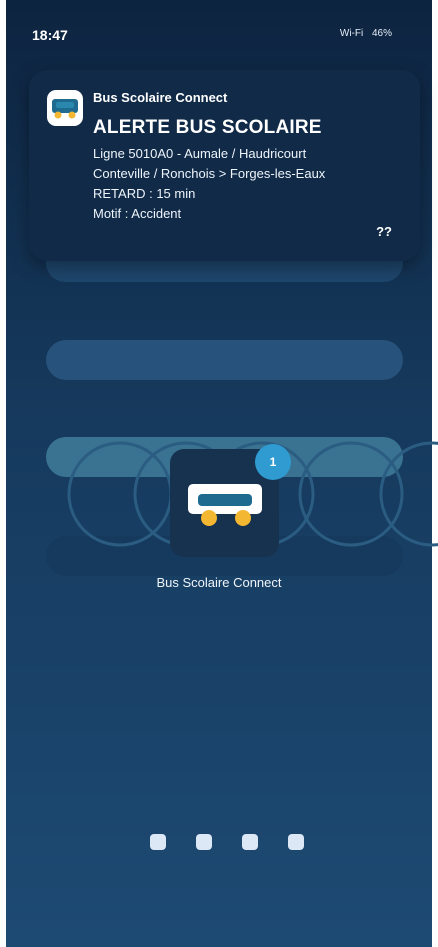 The width and height of the screenshot is (438, 947). Describe the element at coordinates (209, 173) in the screenshot. I see `notification-line: Conteville / Ronchois > Forges-les-Eaux` at that location.